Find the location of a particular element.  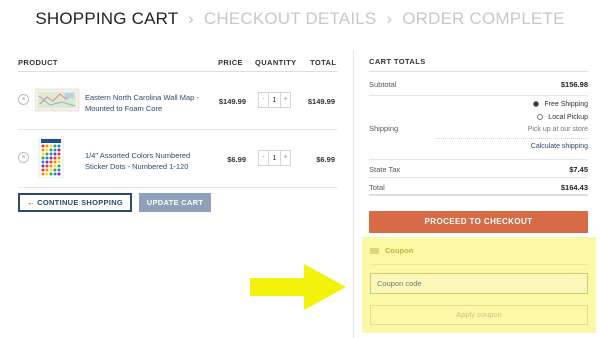

pointer-arrow is located at coordinates (298, 287).